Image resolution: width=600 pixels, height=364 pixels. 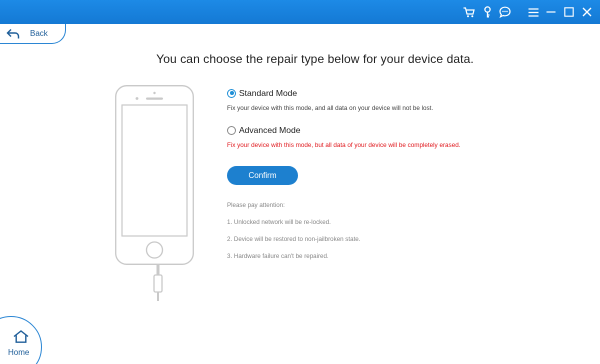 I want to click on standard-mode-label: Standard Mode, so click(x=268, y=93).